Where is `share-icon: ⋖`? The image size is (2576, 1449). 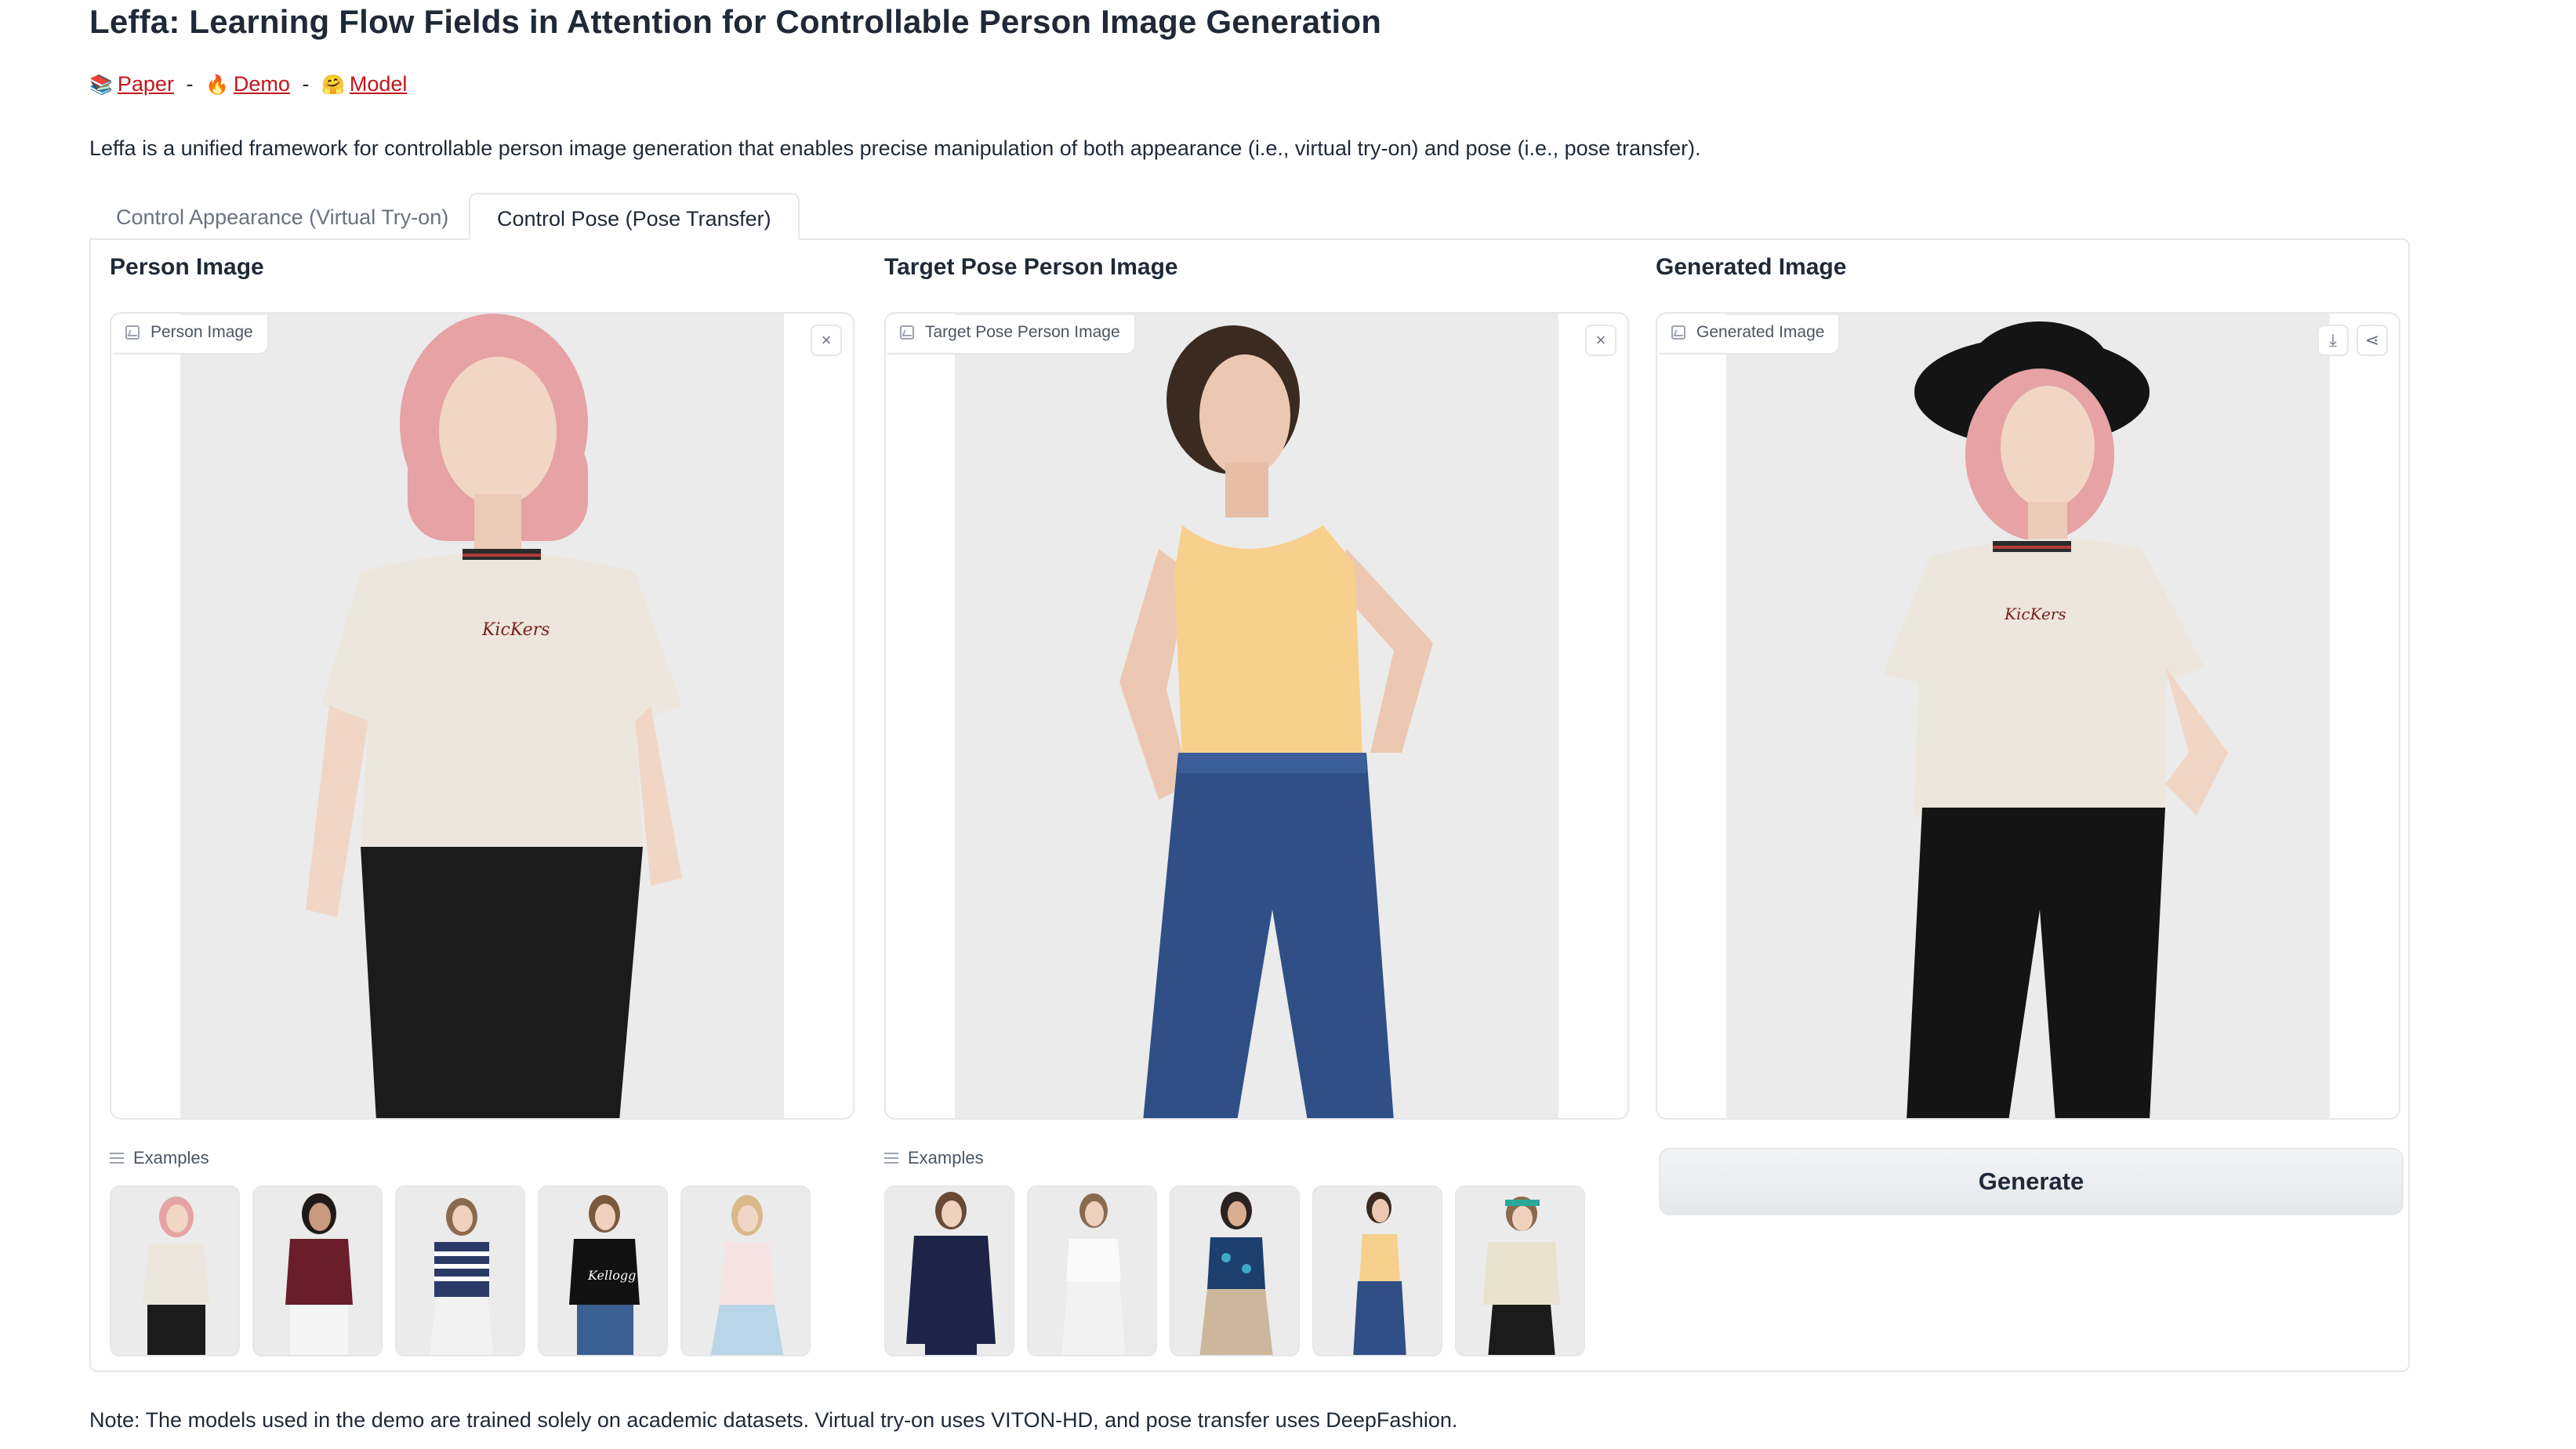
share-icon: ⋖ is located at coordinates (2372, 340).